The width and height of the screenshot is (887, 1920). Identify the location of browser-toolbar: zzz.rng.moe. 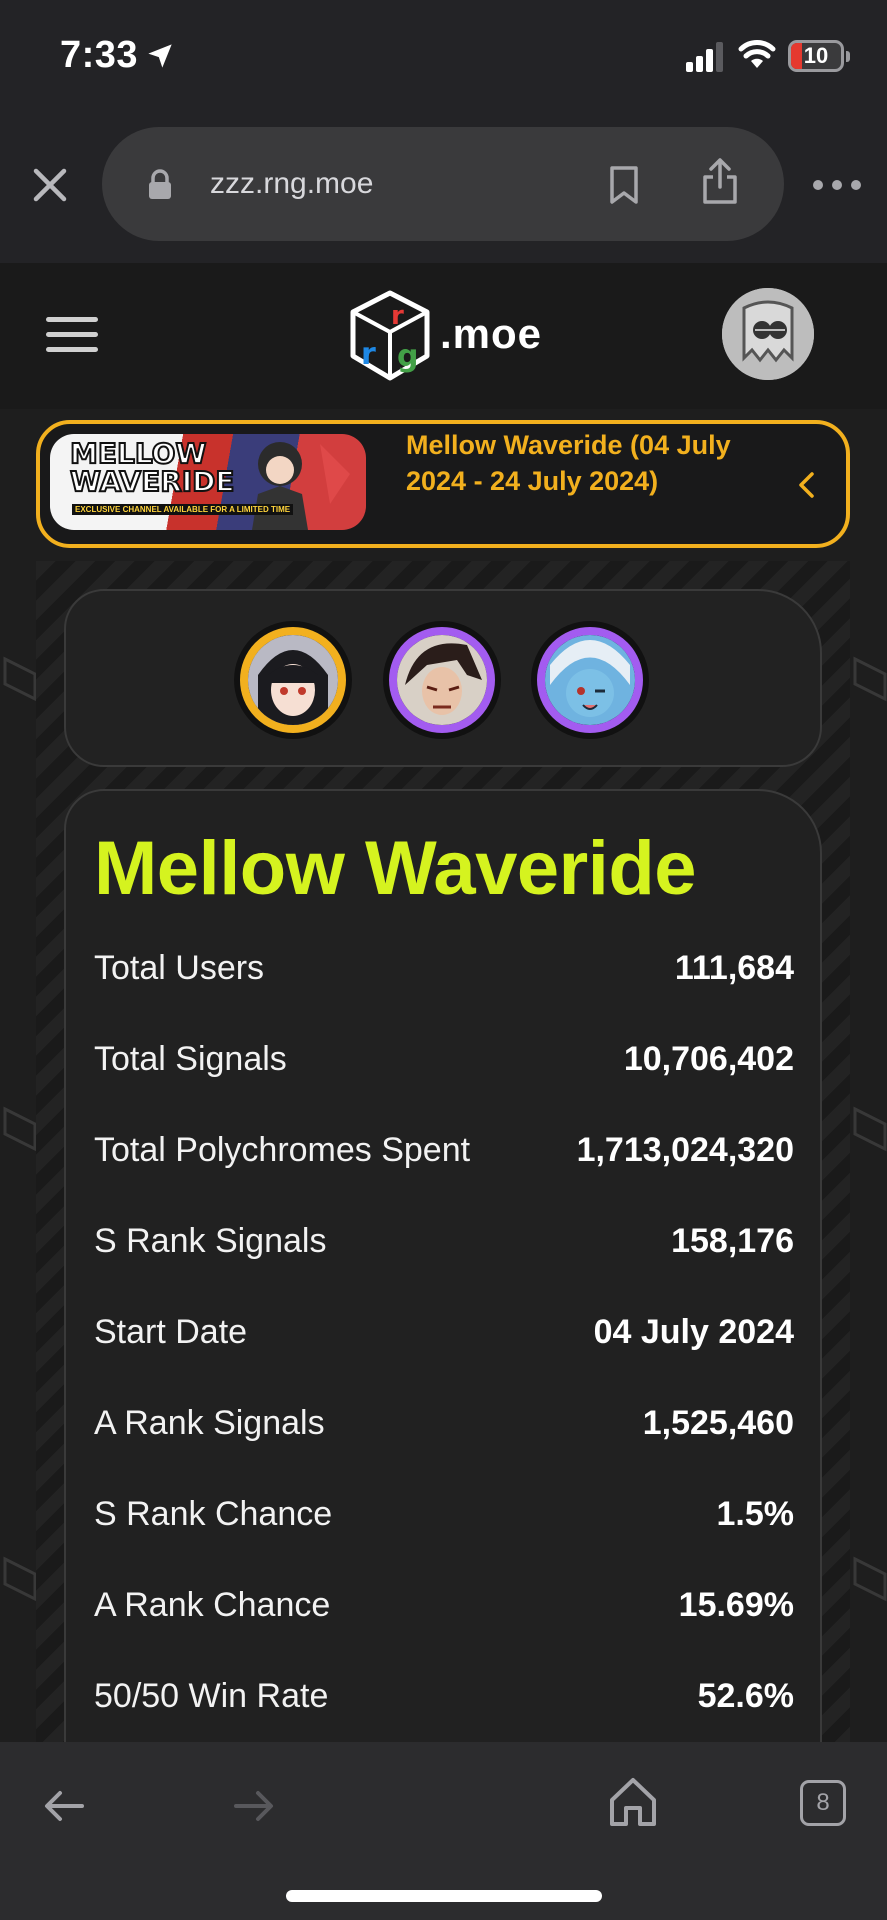
(443, 189).